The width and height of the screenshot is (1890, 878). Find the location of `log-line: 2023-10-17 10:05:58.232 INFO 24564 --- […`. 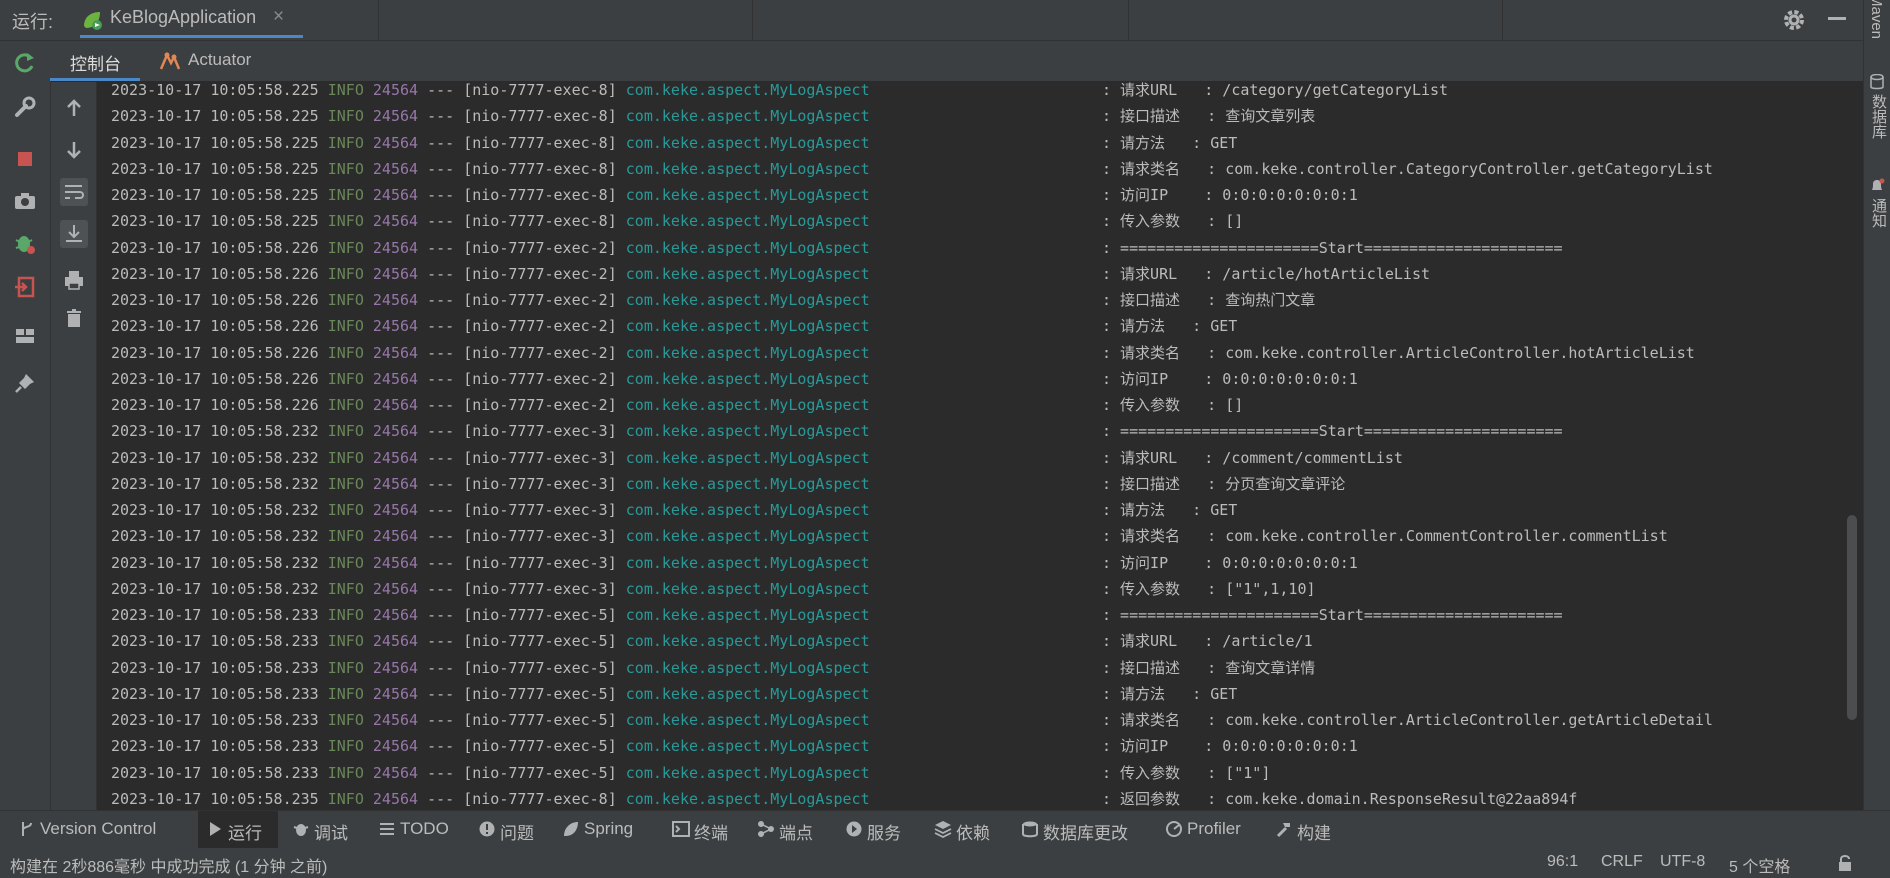

log-line: 2023-10-17 10:05:58.232 INFO 24564 --- [… is located at coordinates (674, 510).